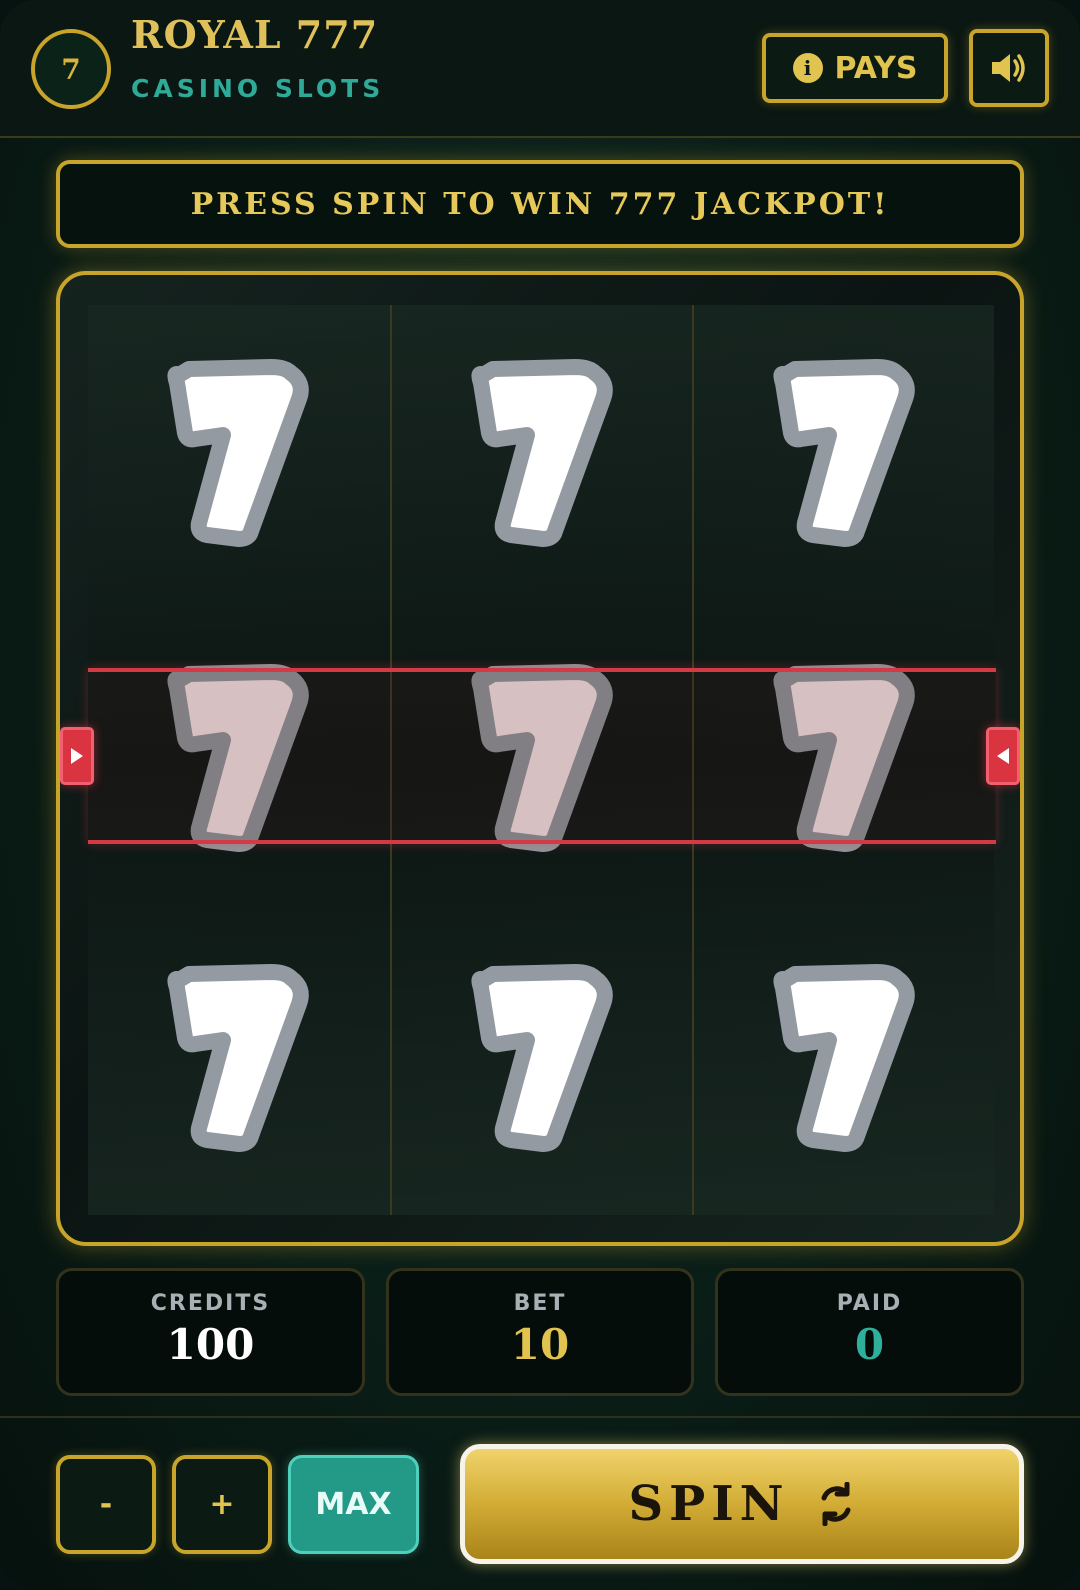 The height and width of the screenshot is (1590, 1080). I want to click on increase-bet-button: +, so click(222, 1504).